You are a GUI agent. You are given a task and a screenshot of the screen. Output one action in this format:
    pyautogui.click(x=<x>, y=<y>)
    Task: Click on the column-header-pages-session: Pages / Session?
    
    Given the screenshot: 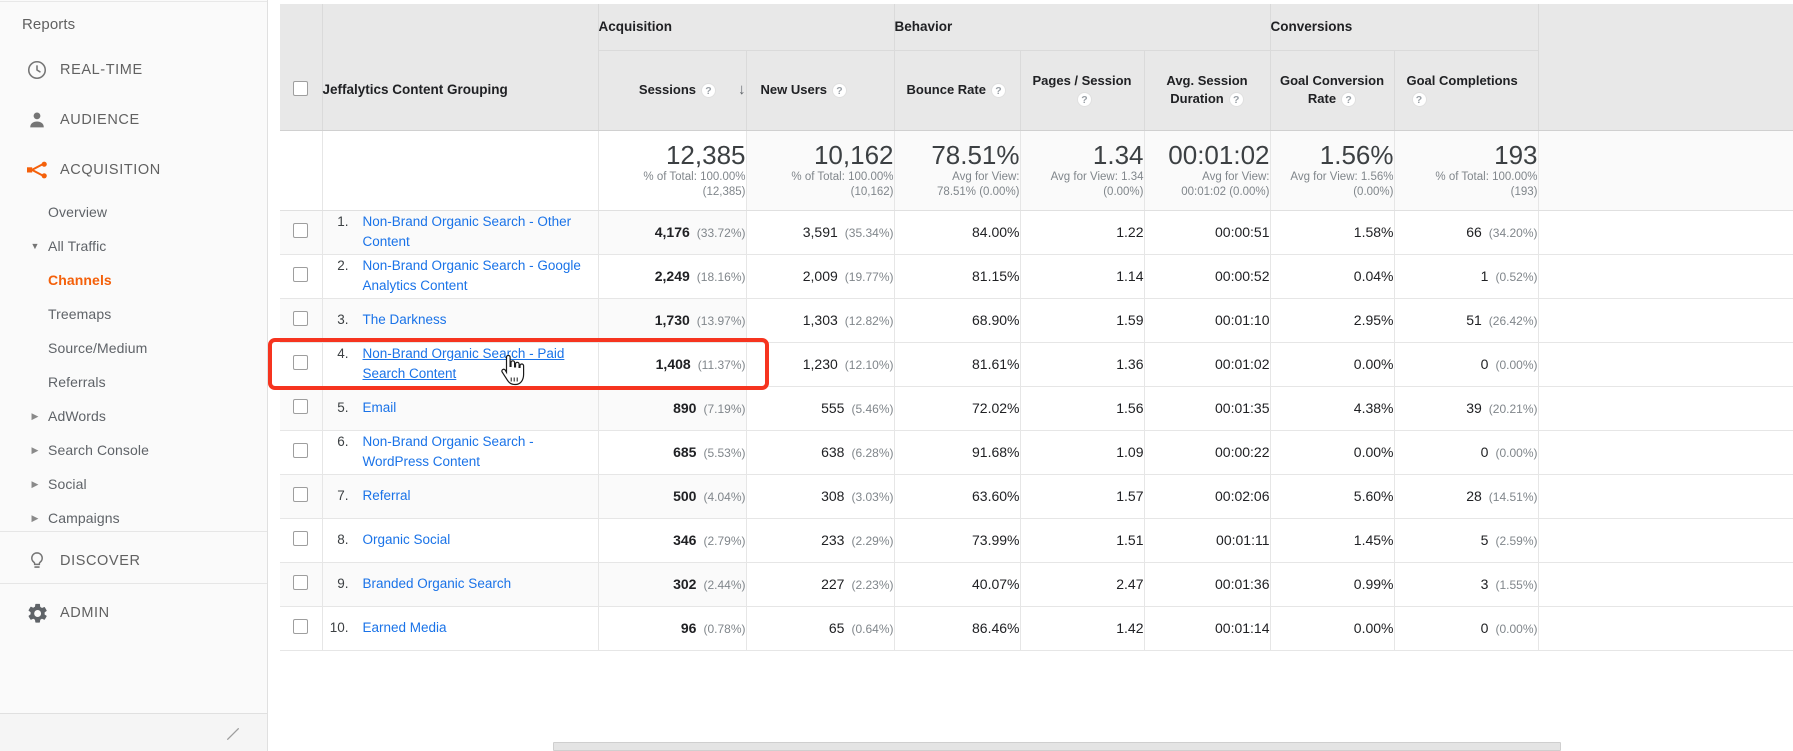 What is the action you would take?
    pyautogui.click(x=1082, y=90)
    